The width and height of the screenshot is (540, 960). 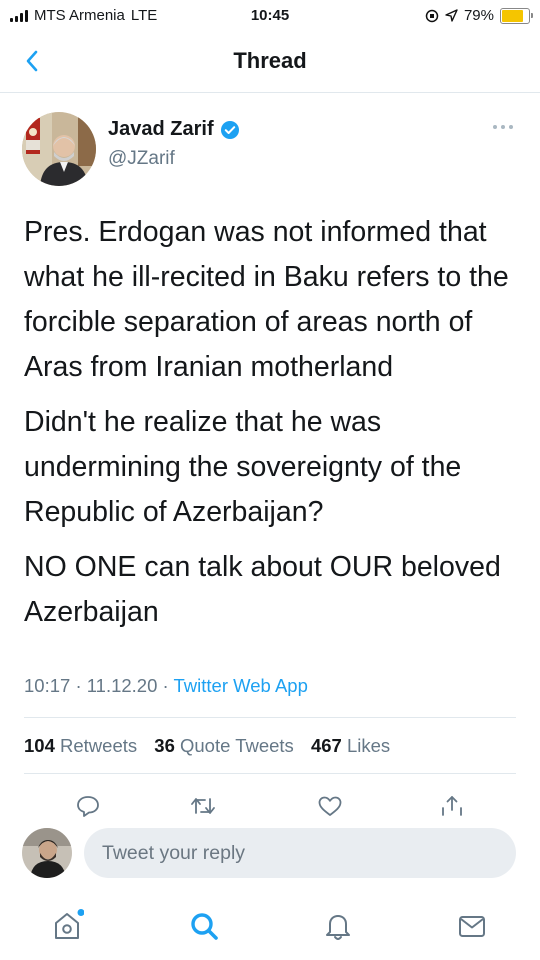 I want to click on quotes-label: Quote Tweets, so click(x=237, y=745).